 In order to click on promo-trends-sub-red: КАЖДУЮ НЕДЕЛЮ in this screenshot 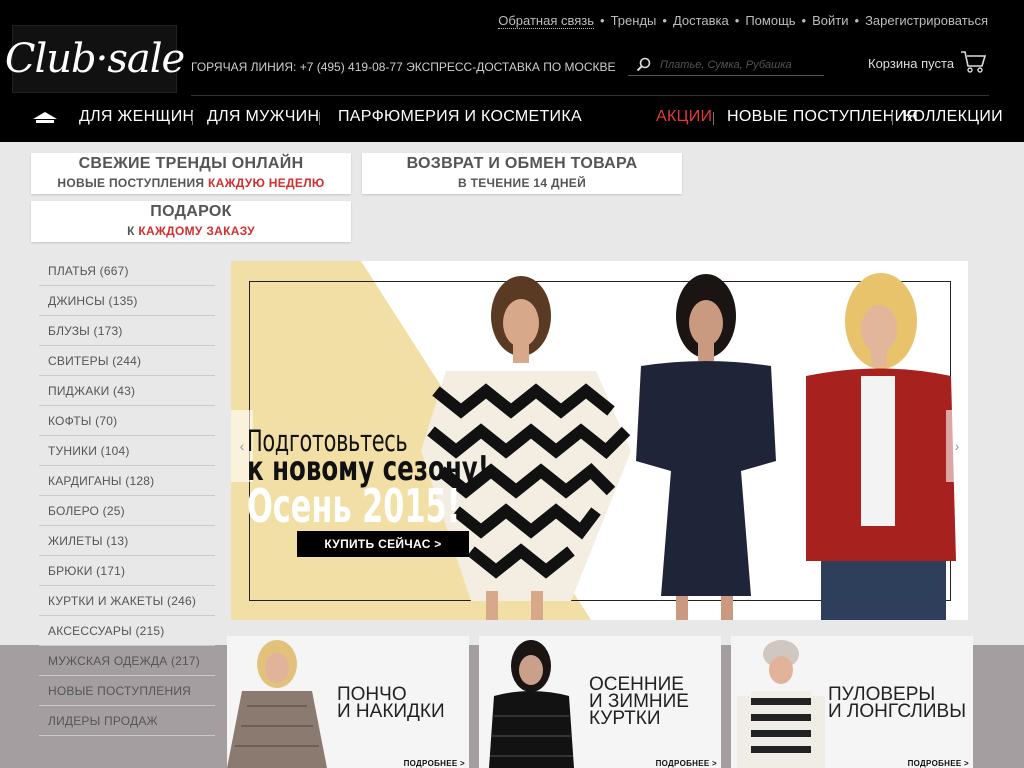, I will do `click(266, 183)`.